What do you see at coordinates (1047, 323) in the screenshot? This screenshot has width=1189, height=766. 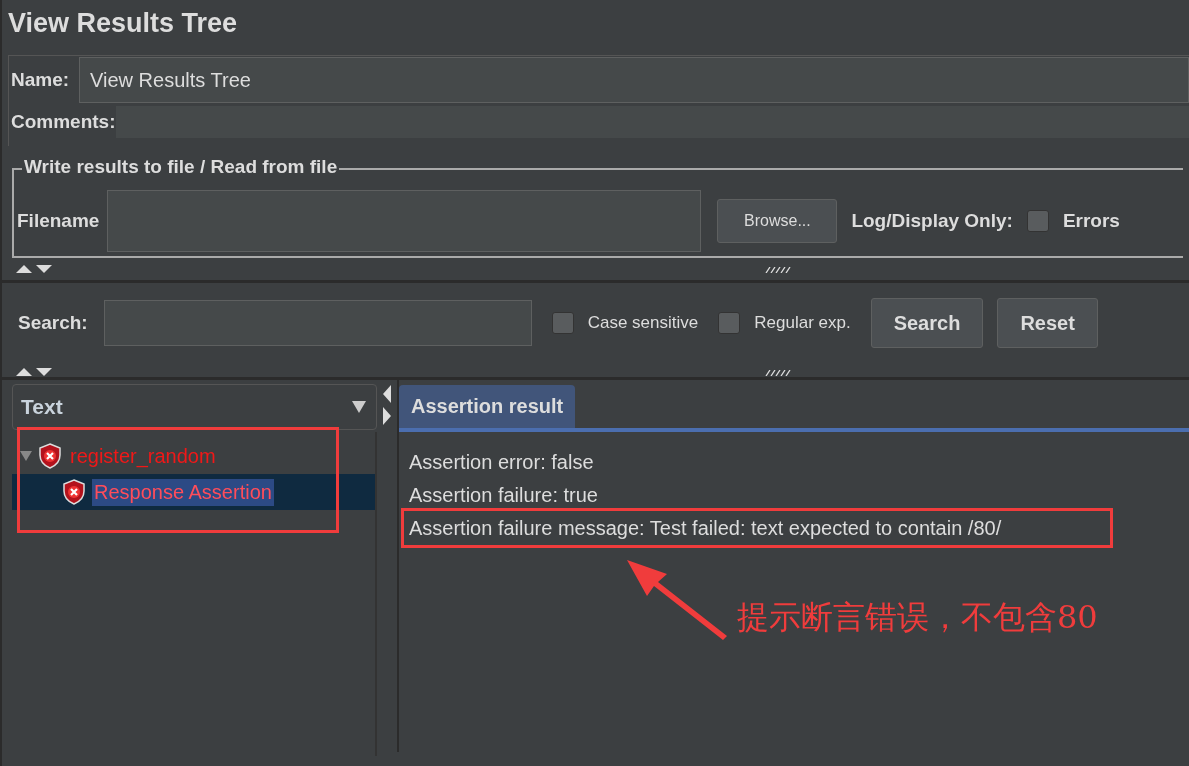 I see `reset-button: Reset` at bounding box center [1047, 323].